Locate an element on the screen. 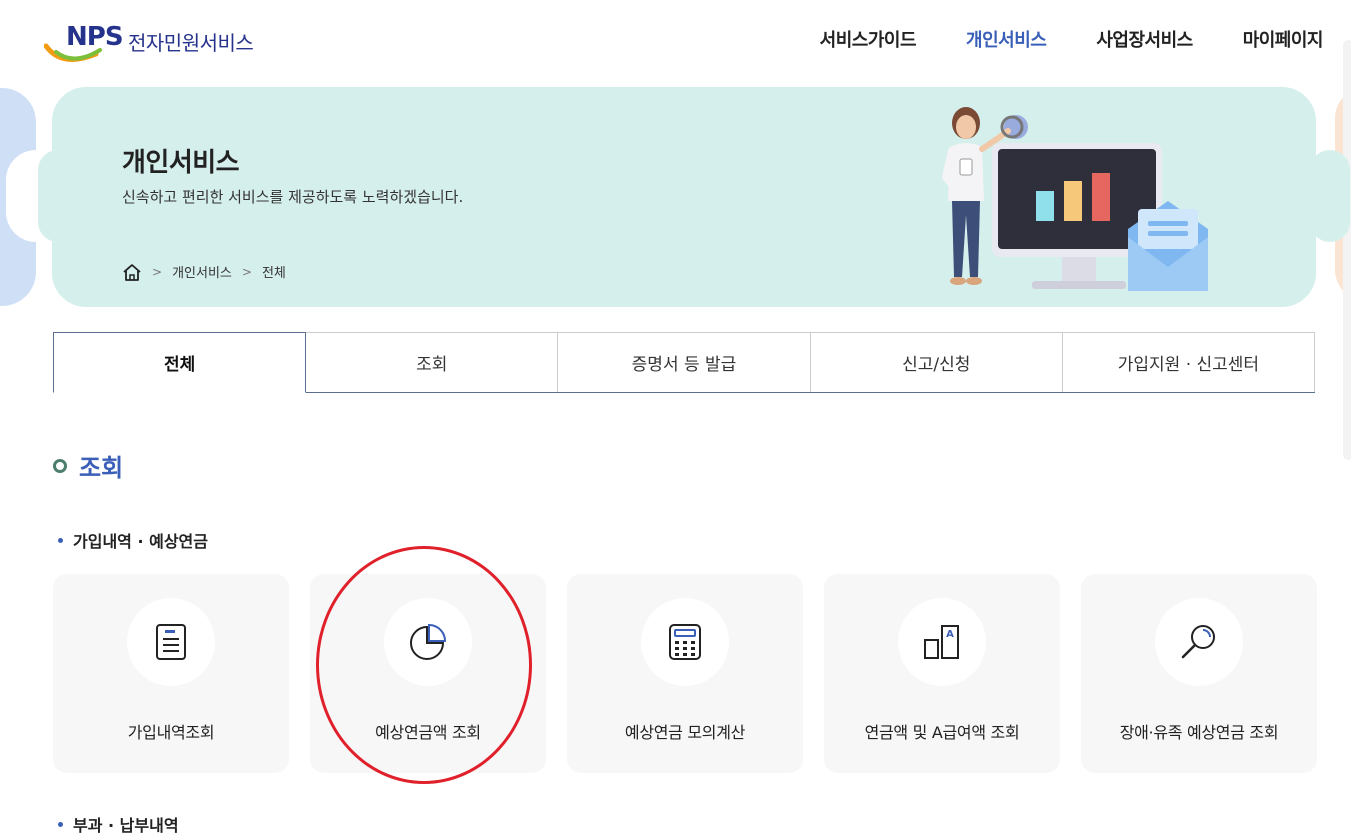 The height and width of the screenshot is (836, 1351). banner-illustration is located at coordinates (1074, 199).